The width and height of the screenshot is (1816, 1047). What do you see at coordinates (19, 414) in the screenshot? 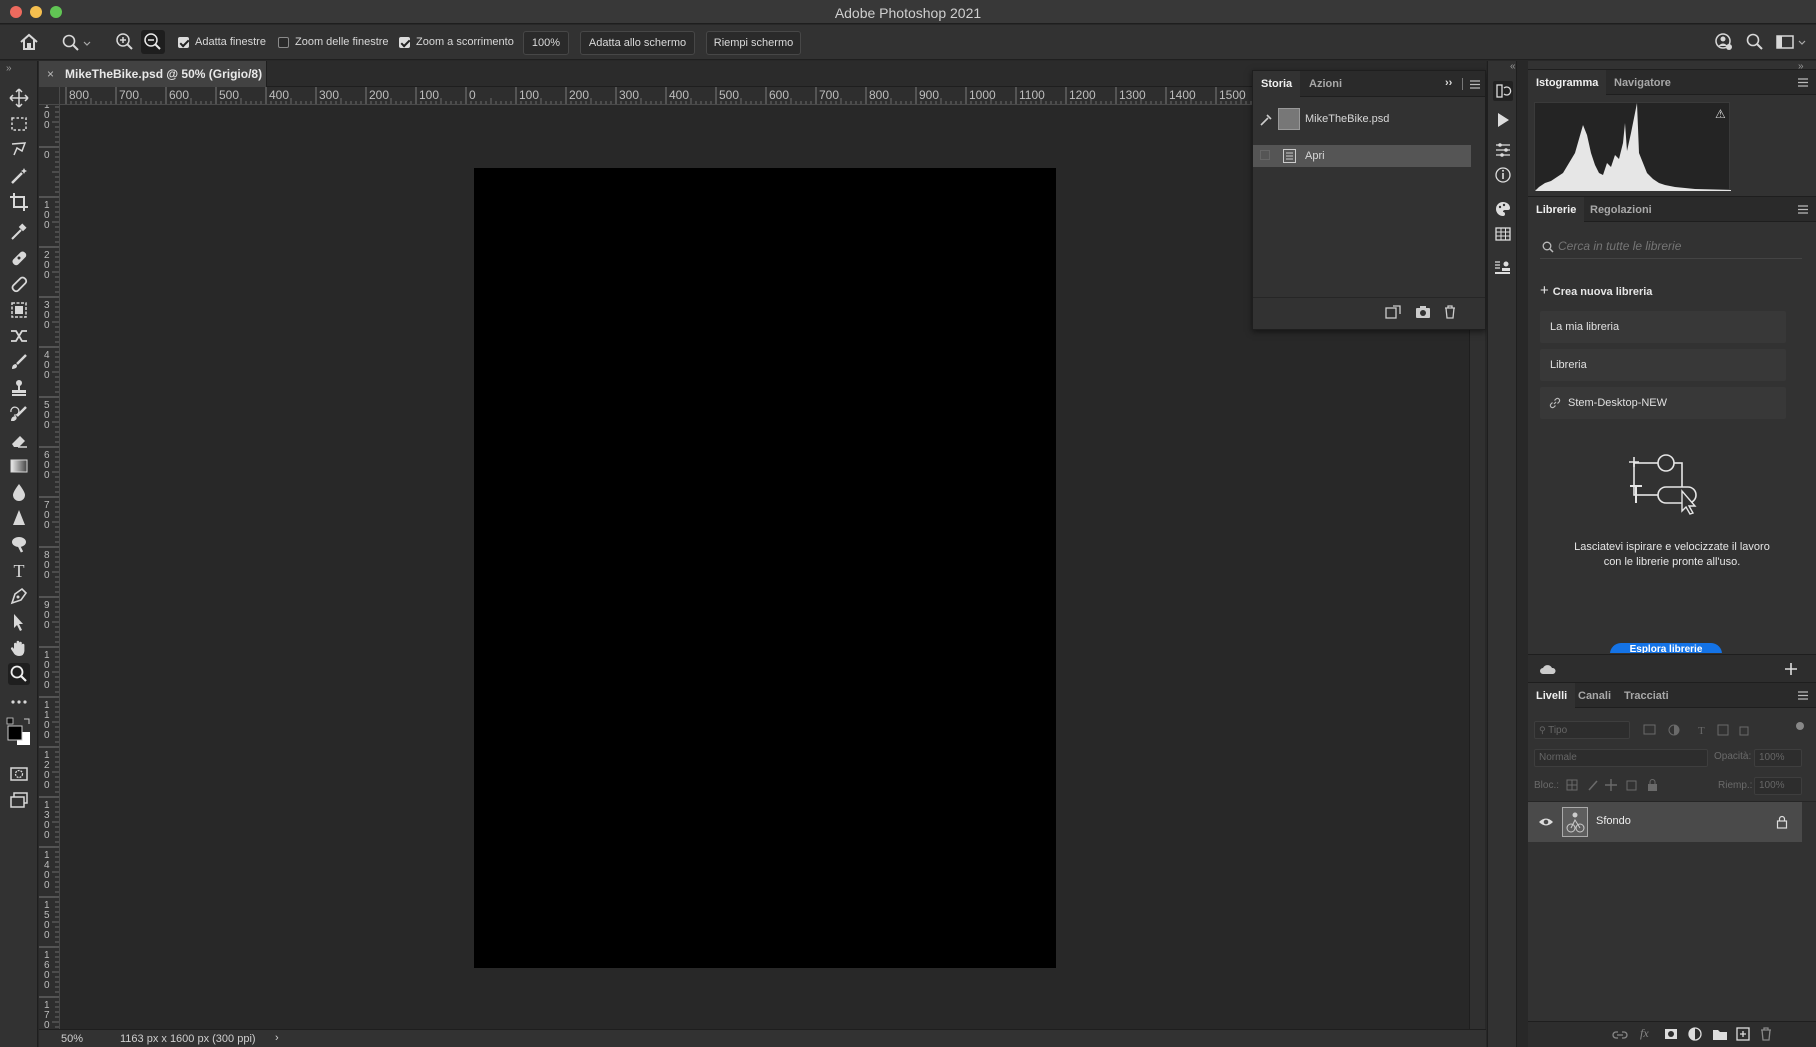
I see `history-brush-tool-icon` at bounding box center [19, 414].